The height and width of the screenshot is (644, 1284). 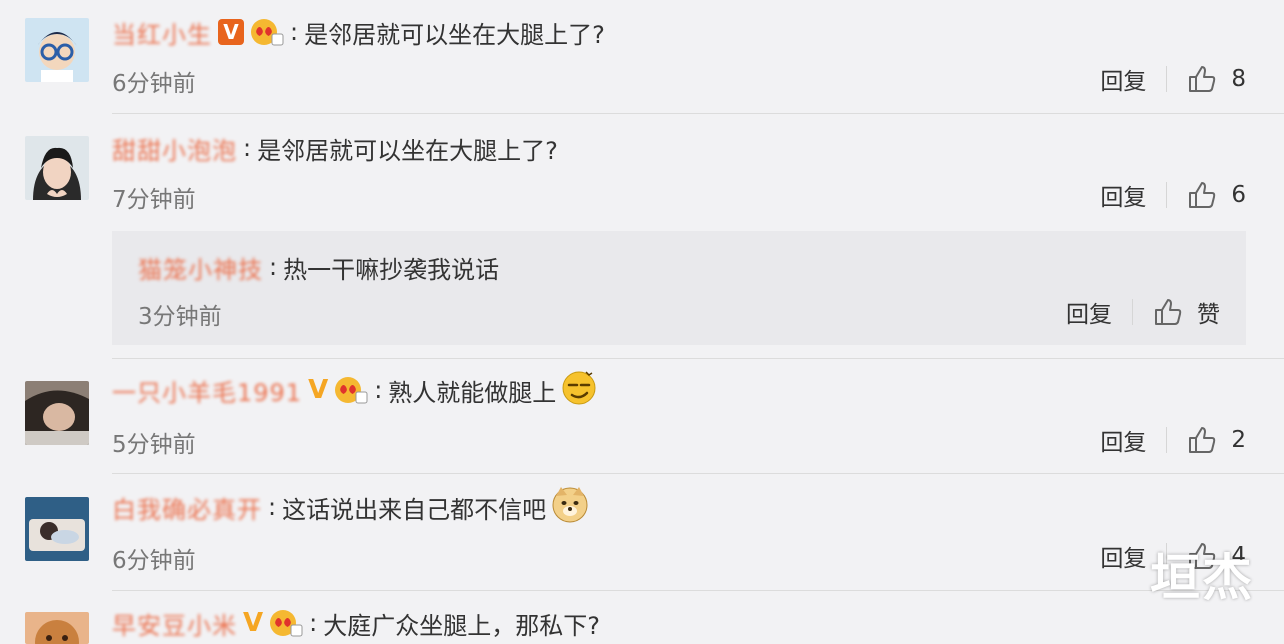 What do you see at coordinates (180, 317) in the screenshot?
I see `timestamp: 3分钟前` at bounding box center [180, 317].